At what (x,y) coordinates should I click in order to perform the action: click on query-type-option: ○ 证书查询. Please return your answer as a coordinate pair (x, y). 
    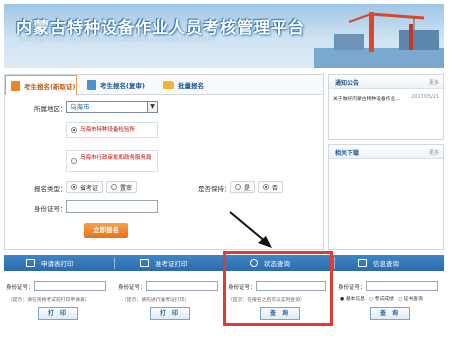
    Looking at the image, I should click on (410, 298).